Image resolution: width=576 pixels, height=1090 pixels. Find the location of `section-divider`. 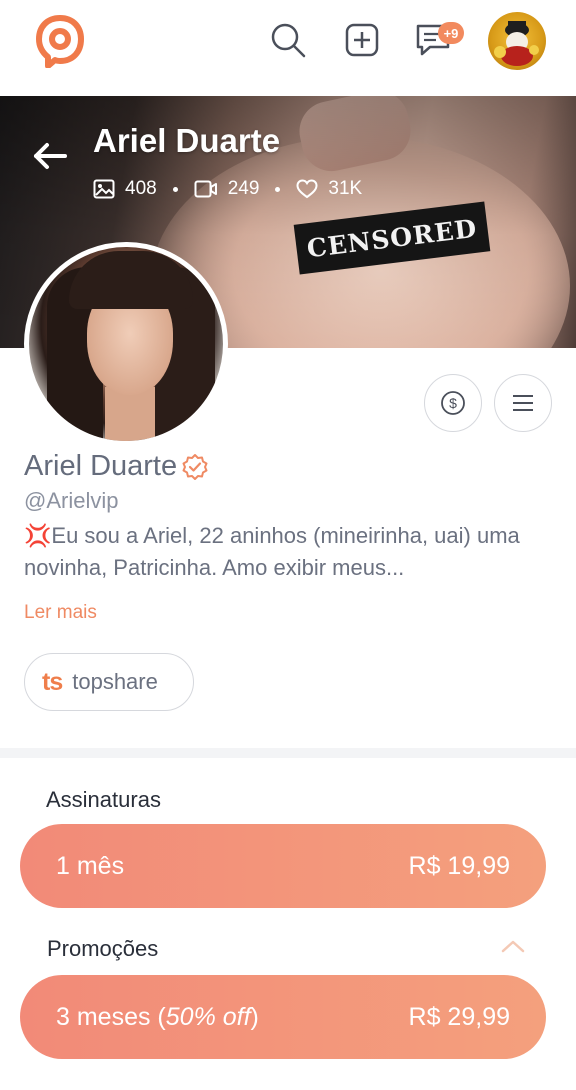

section-divider is located at coordinates (288, 753).